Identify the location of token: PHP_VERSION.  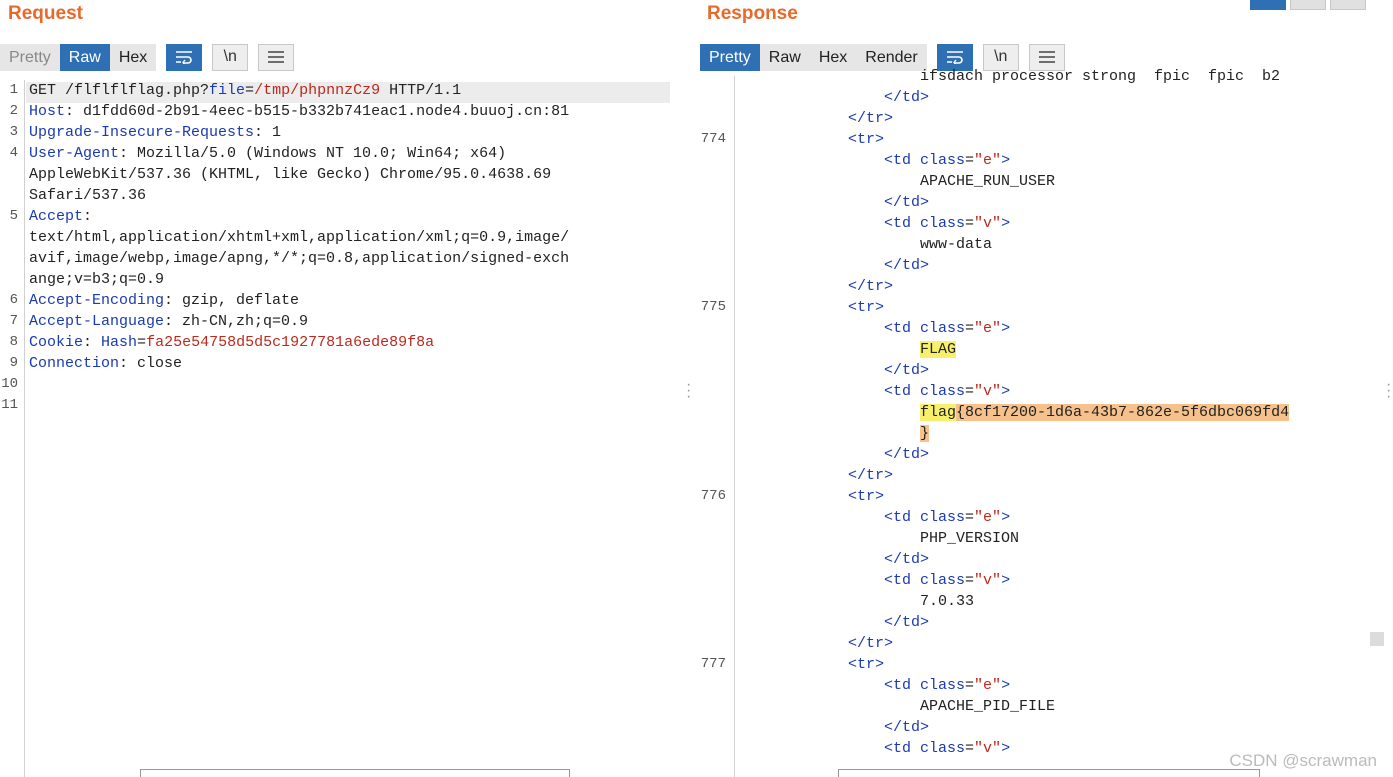
(970, 538).